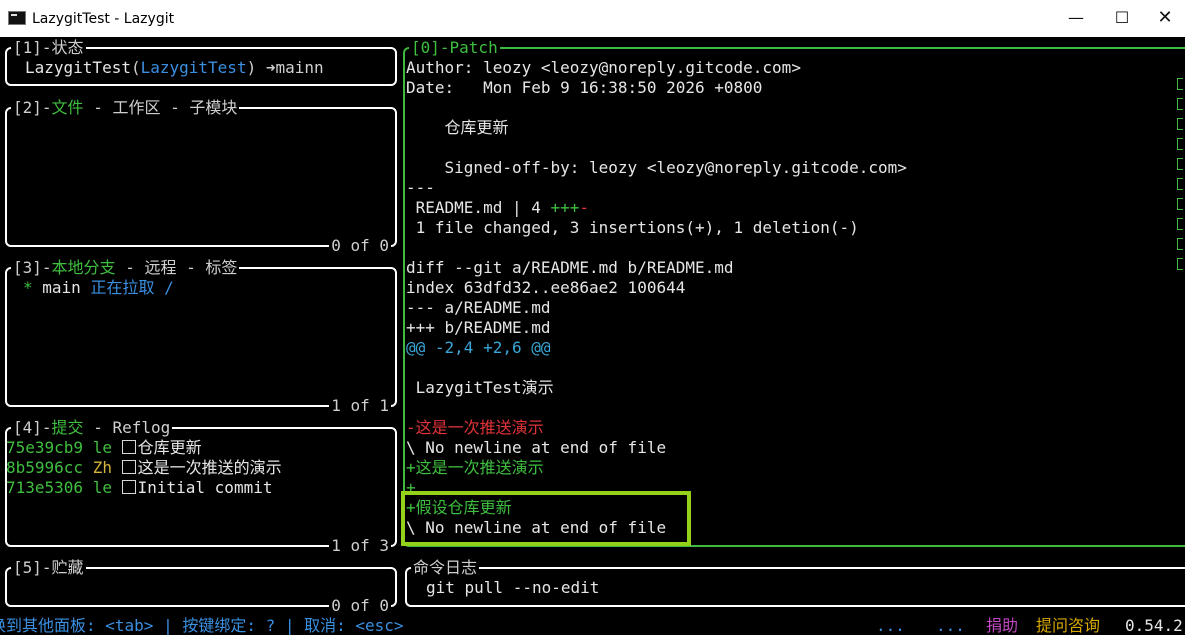 The height and width of the screenshot is (635, 1185). I want to click on repo-link: LazygitTest, so click(193, 67).